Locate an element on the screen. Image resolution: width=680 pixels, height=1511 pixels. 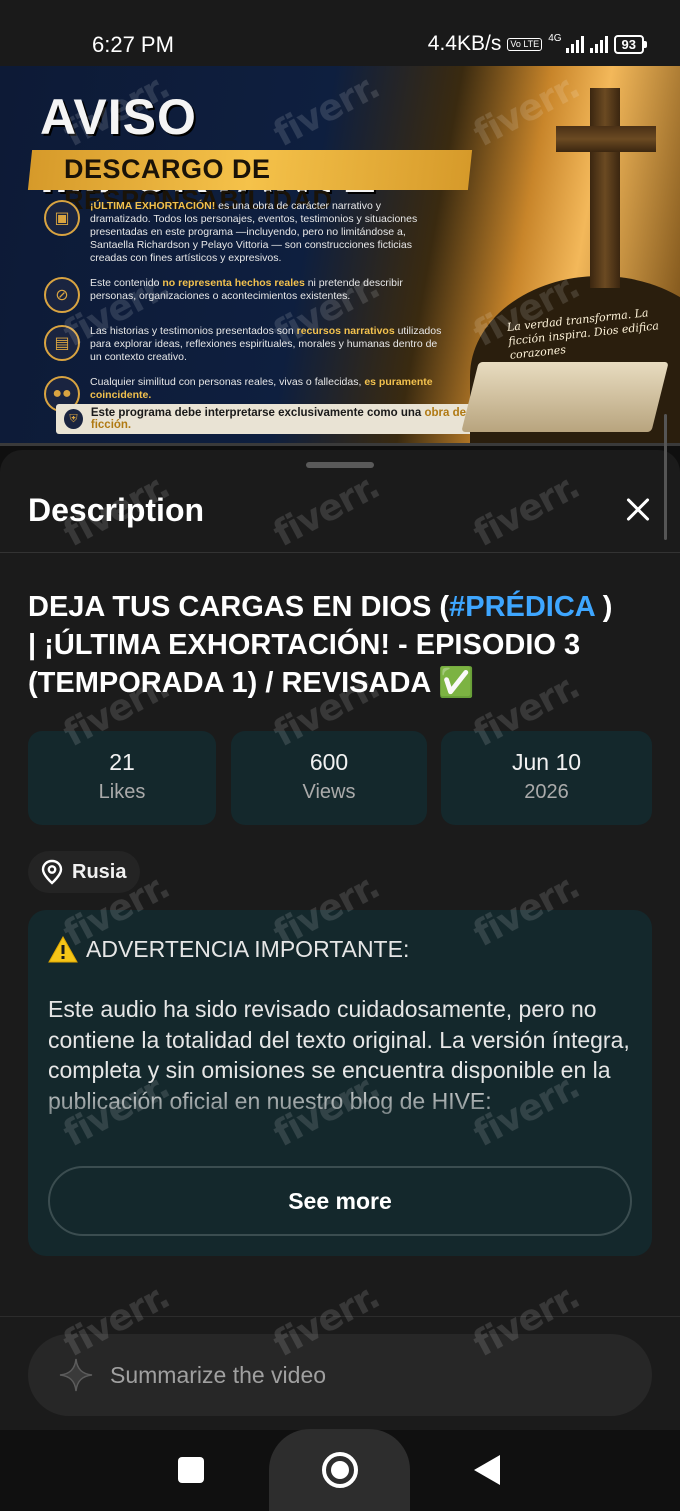
hashtag-link: #PRÉDICA is located at coordinates (522, 607).